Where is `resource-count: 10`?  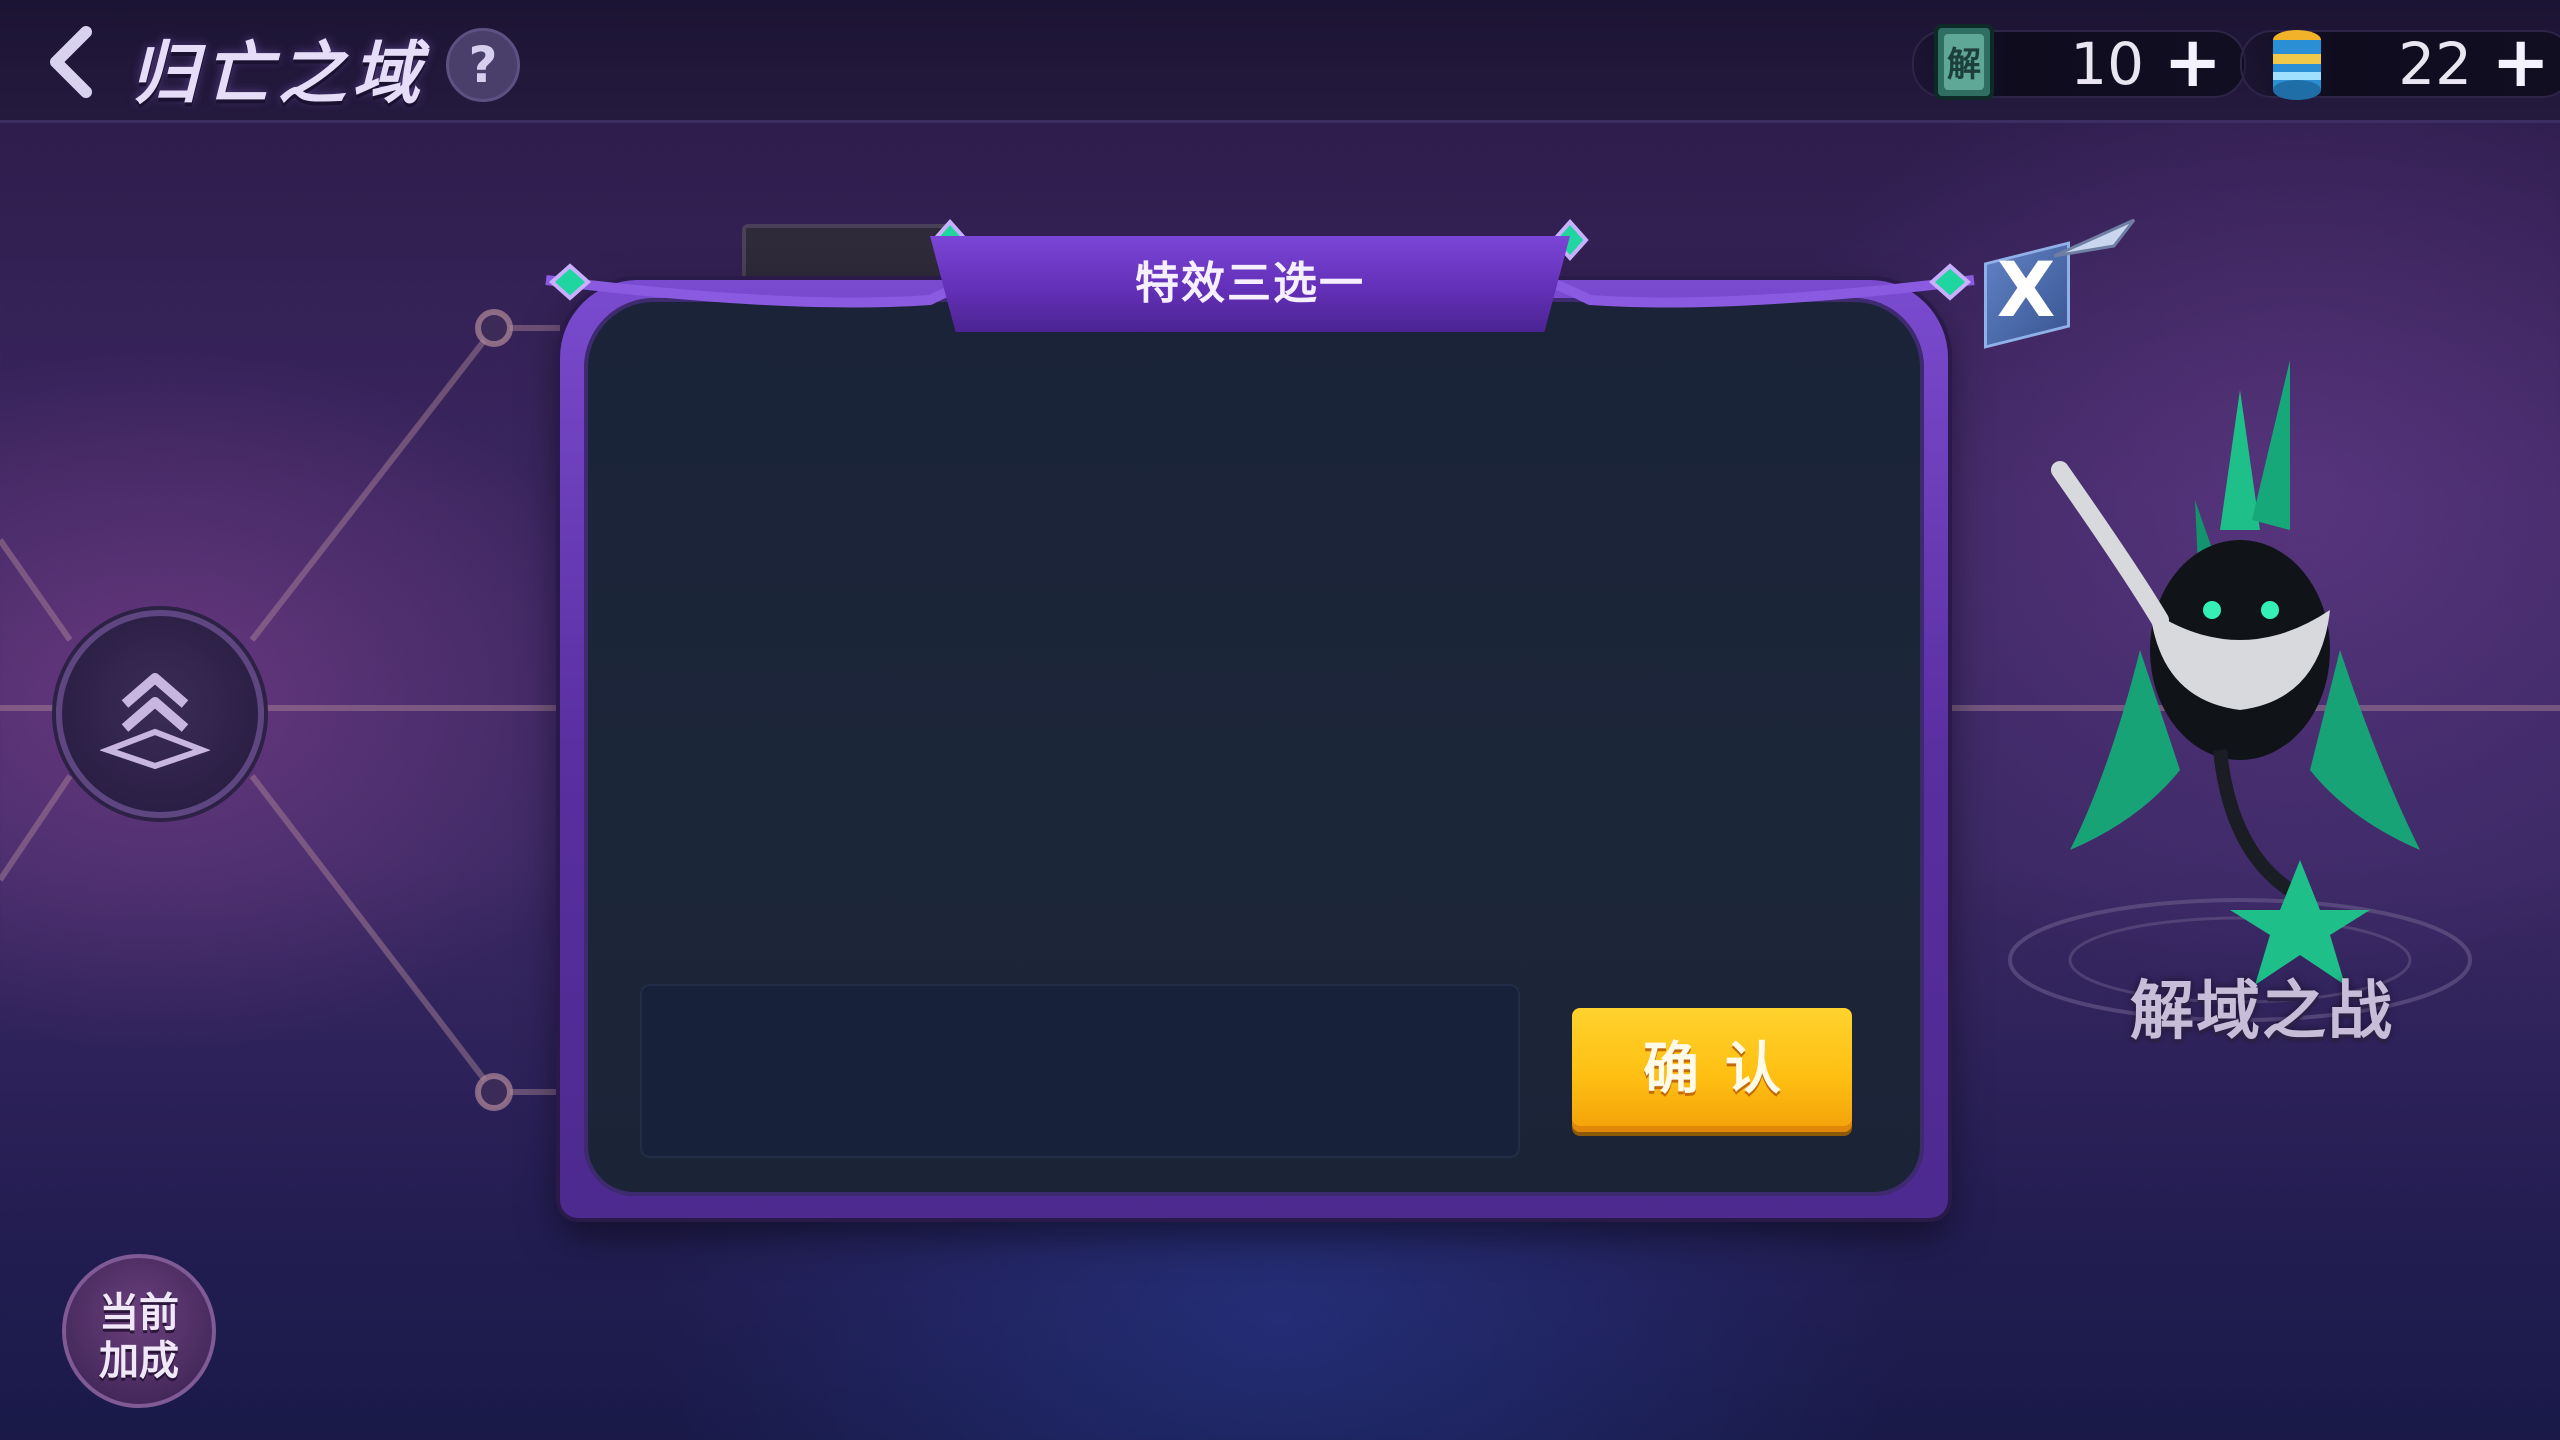
resource-count: 10 is located at coordinates (2107, 64).